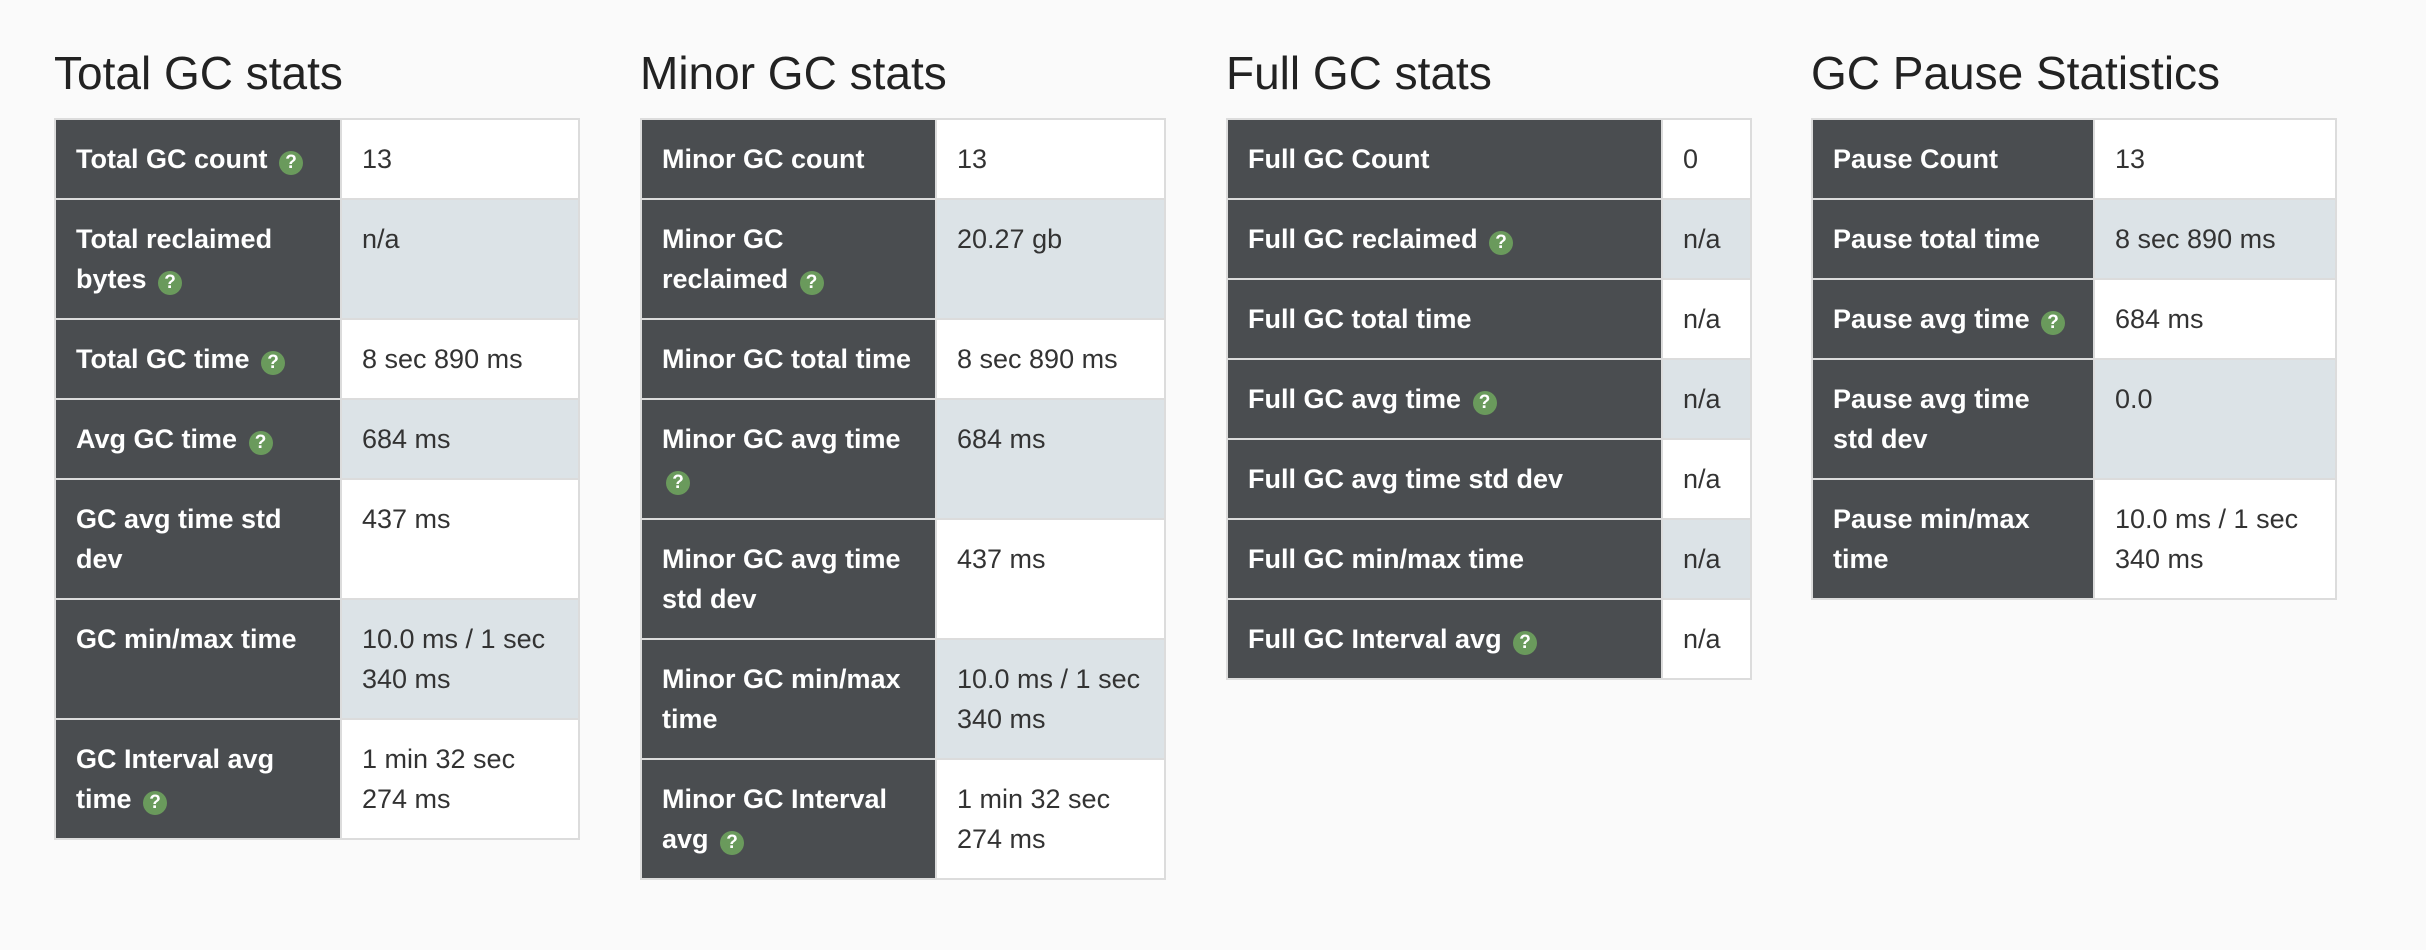  I want to click on row-label: Minor GC Interval avg, so click(775, 819).